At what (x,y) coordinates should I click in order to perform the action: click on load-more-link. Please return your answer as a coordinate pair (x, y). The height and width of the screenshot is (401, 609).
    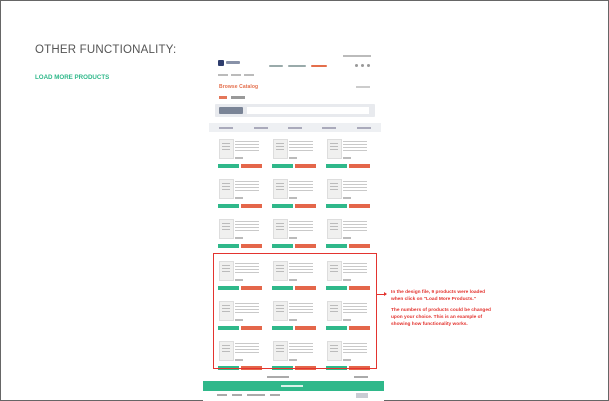
    Looking at the image, I should click on (278, 377).